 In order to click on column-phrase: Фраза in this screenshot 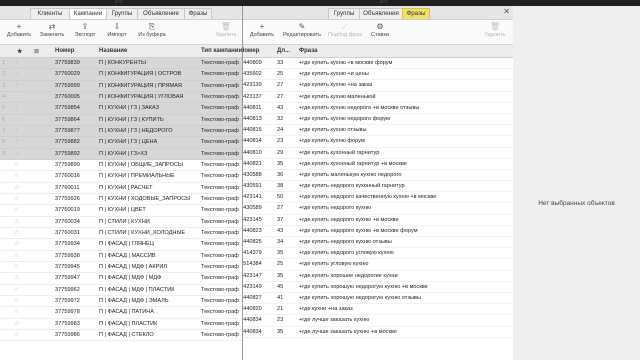, I will do `click(308, 51)`.